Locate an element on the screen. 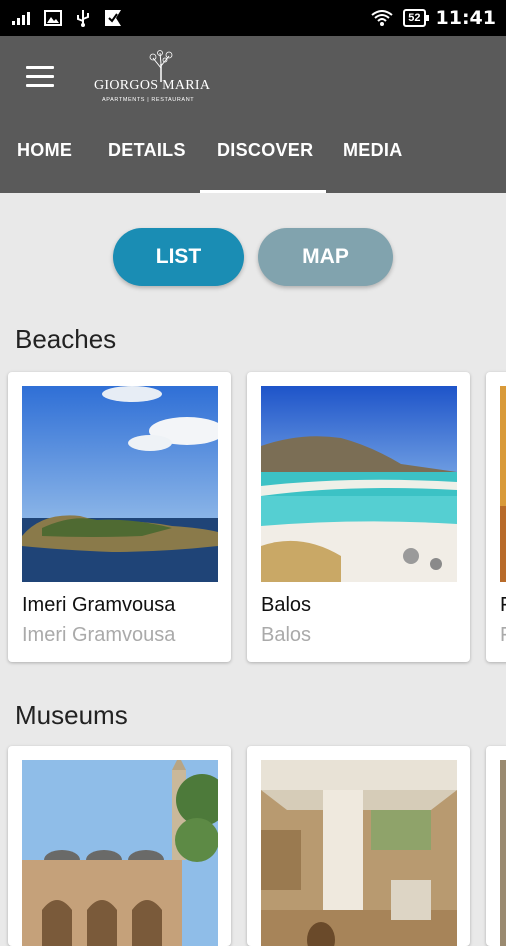  logo: GIORGOS MARIA APARTMENTS | RESTAURANT is located at coordinates (159, 84).